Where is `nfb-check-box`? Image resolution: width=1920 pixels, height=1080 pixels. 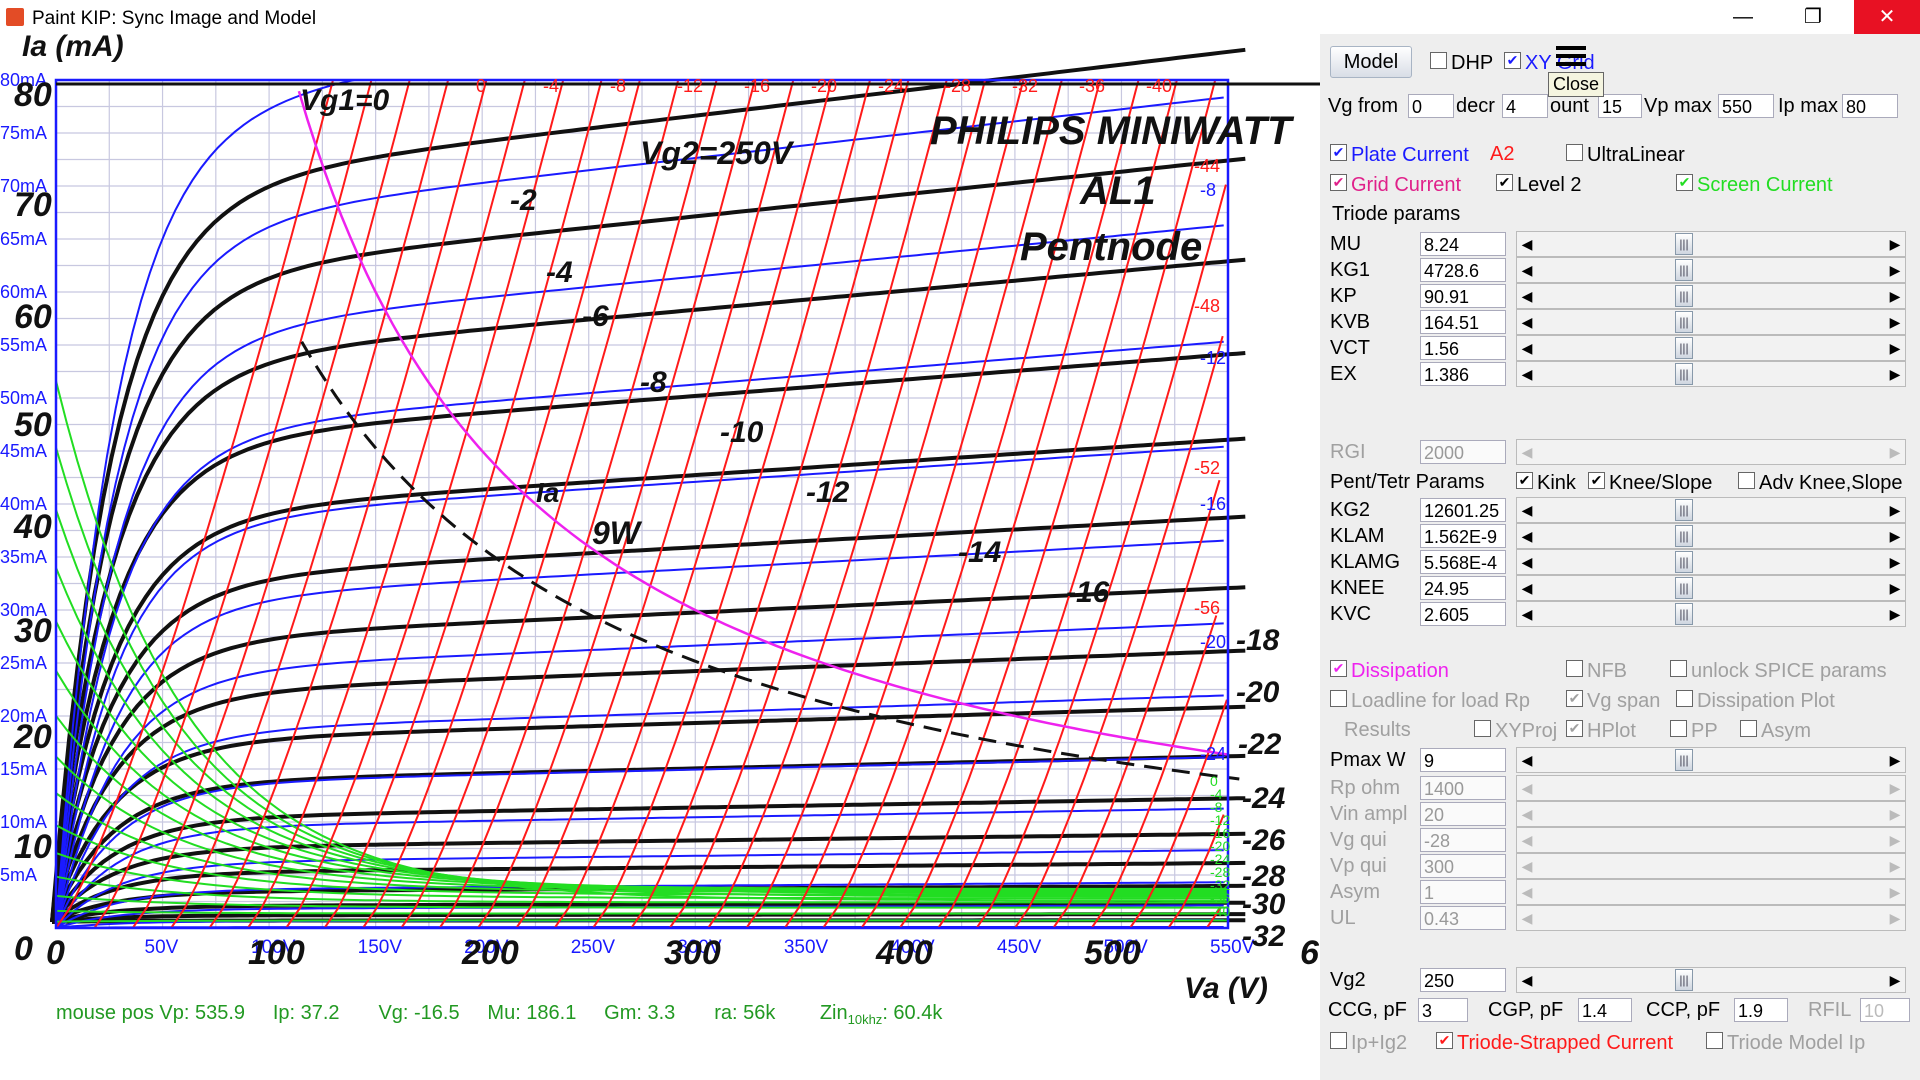 nfb-check-box is located at coordinates (1574, 669).